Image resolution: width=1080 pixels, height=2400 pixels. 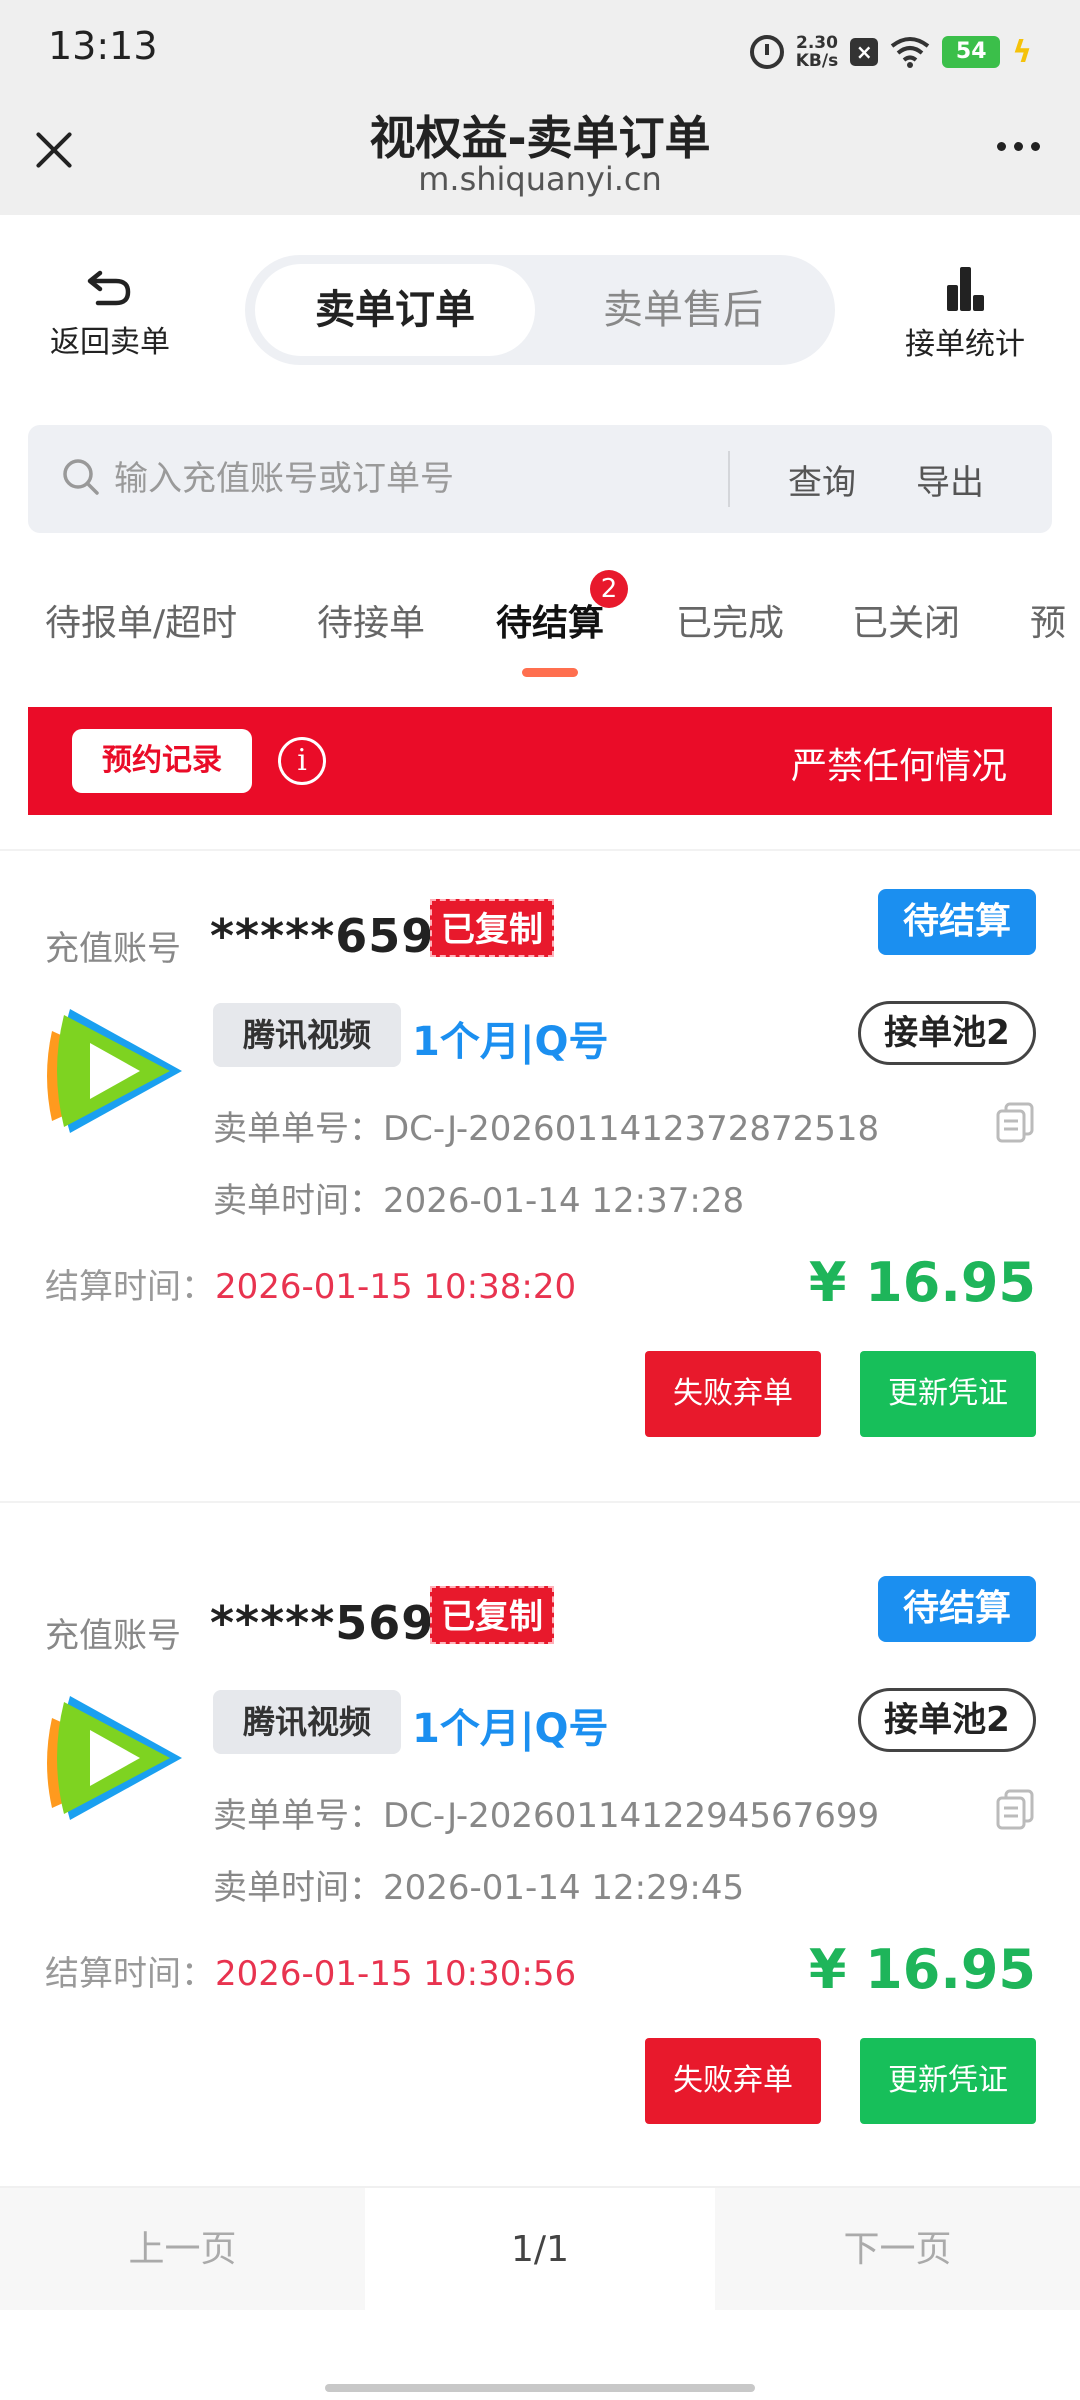 I want to click on pagination: 上一页 1/1 下一页, so click(x=540, y=2249).